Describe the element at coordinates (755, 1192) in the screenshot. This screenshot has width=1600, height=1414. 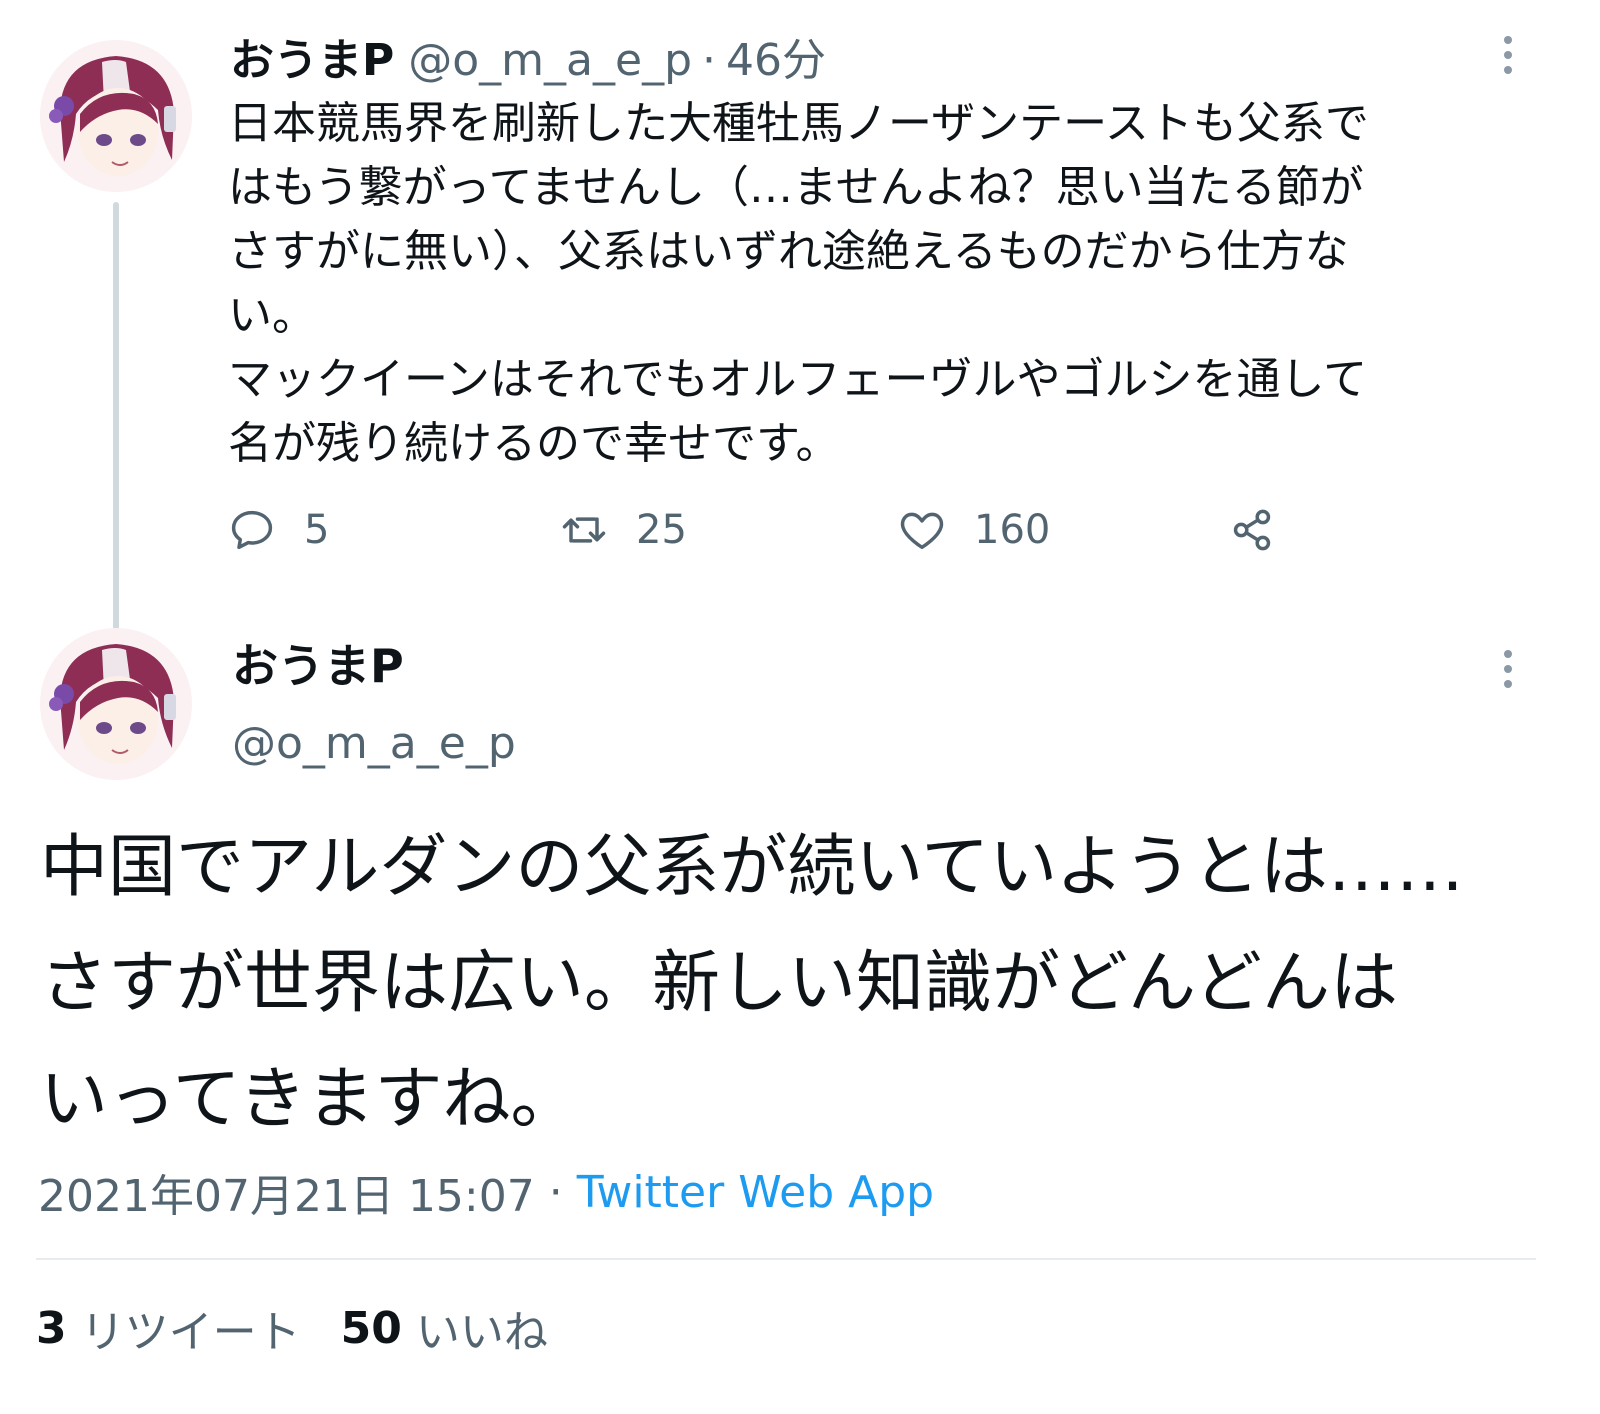
I see `tweet-source-link: Twitter Web App` at that location.